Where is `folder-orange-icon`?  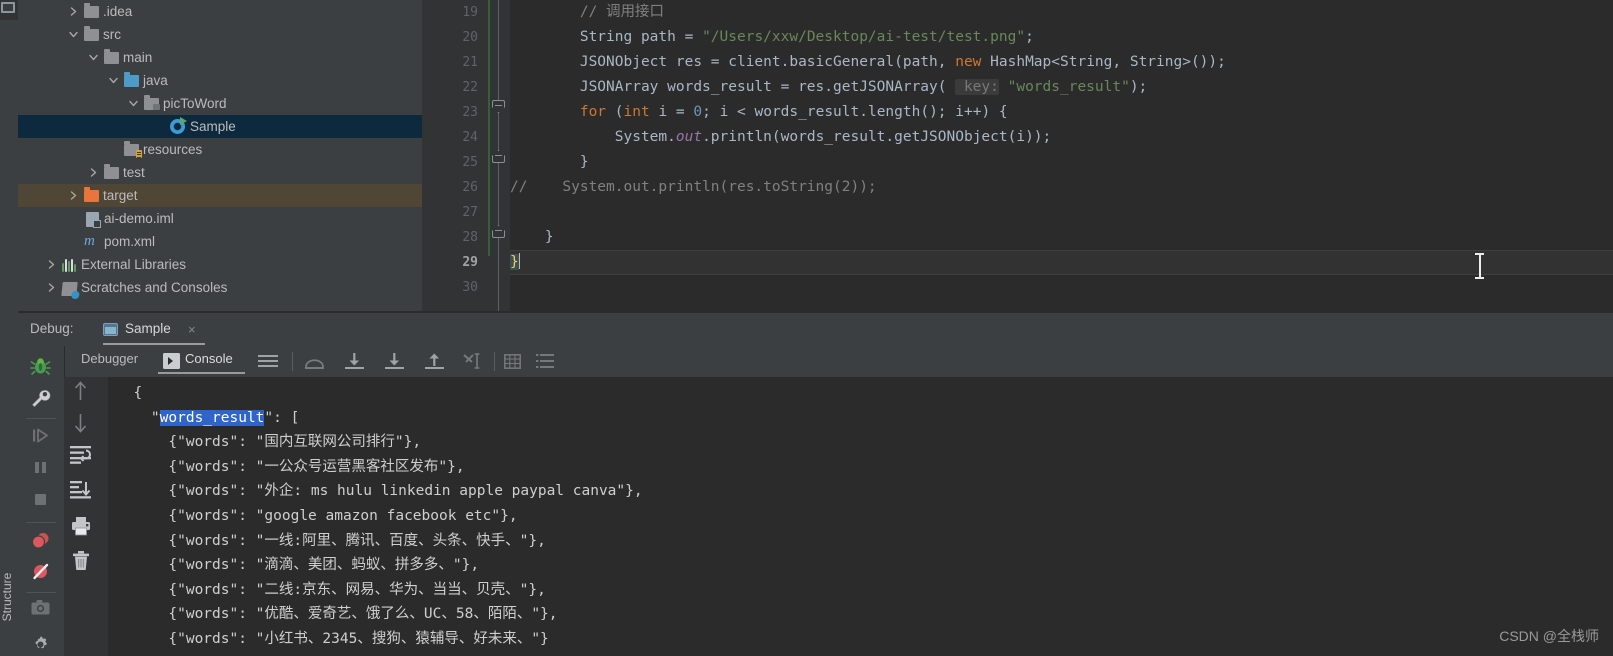 folder-orange-icon is located at coordinates (91, 195).